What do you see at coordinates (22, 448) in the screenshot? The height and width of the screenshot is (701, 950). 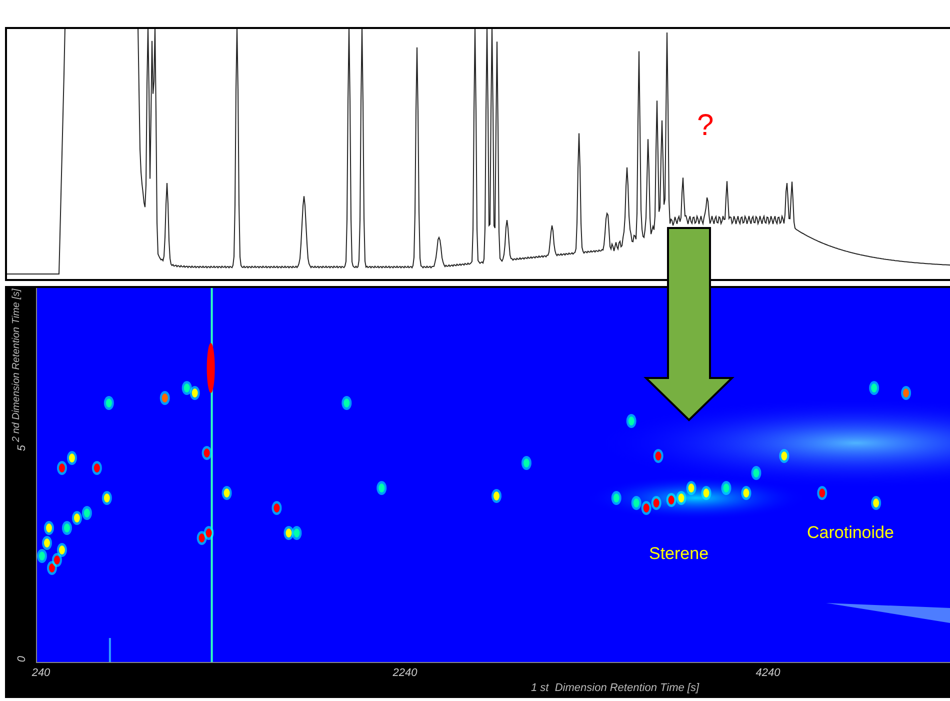 I see `y-tick-label: 5` at bounding box center [22, 448].